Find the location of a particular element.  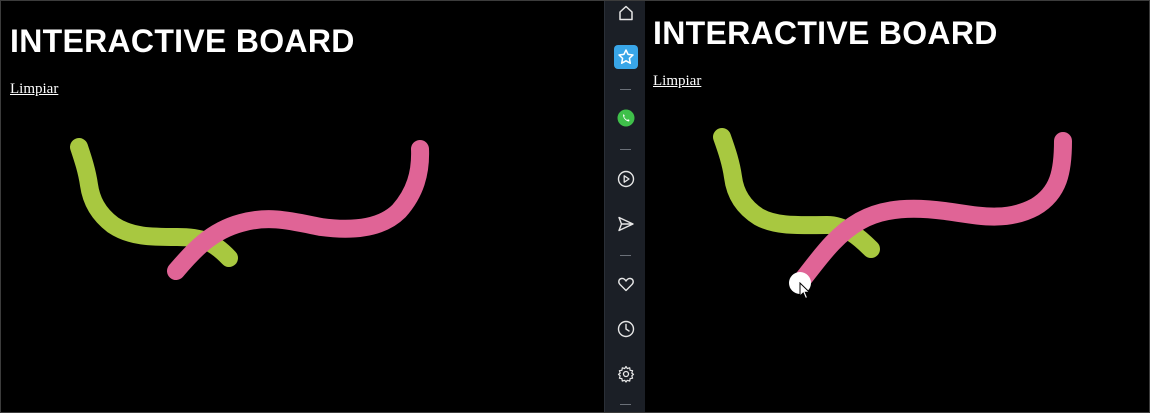

heart-icon is located at coordinates (626, 284).